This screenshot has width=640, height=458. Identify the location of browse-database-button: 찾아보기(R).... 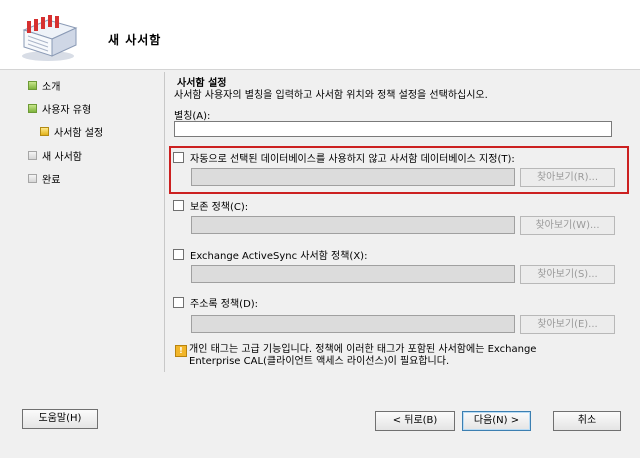
(567, 177).